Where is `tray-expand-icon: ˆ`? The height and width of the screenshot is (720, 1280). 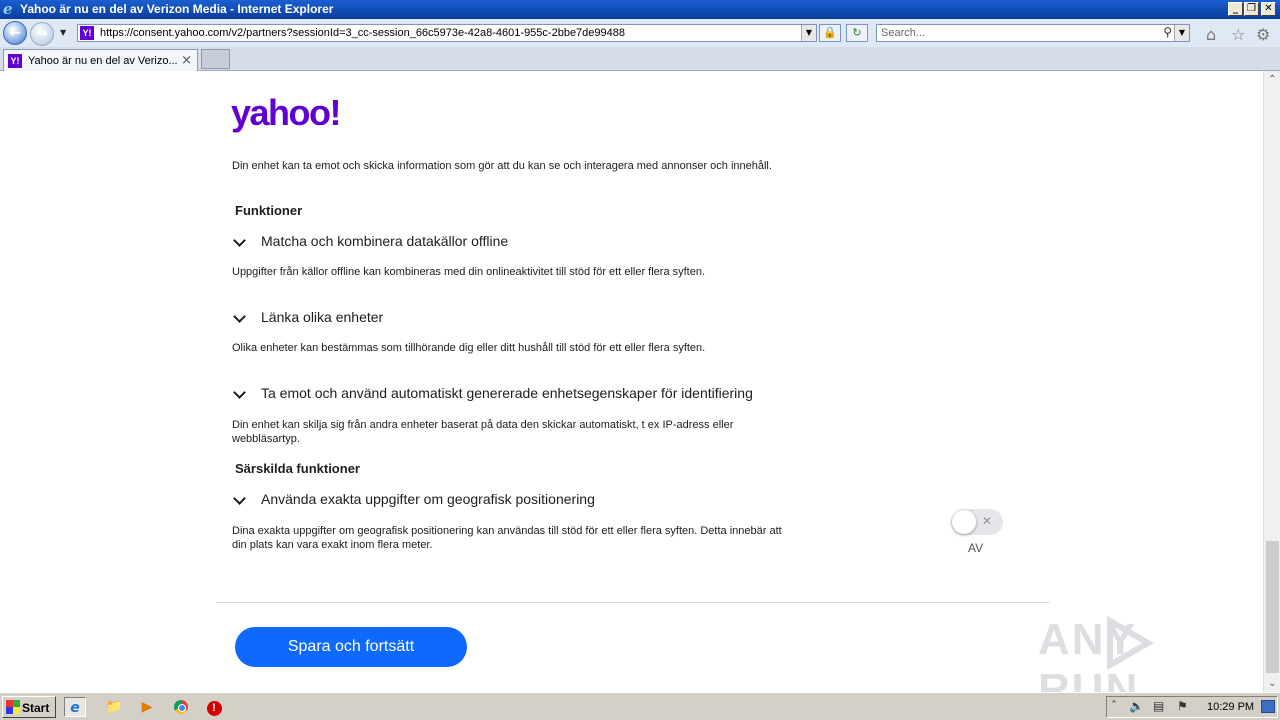
tray-expand-icon: ˆ is located at coordinates (1114, 706).